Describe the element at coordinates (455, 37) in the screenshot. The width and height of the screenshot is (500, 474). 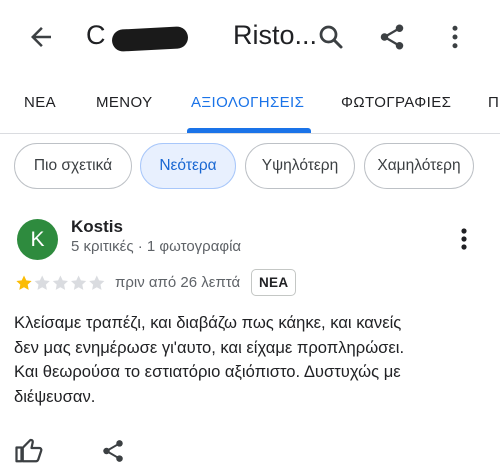
I see `more-vert-icon` at that location.